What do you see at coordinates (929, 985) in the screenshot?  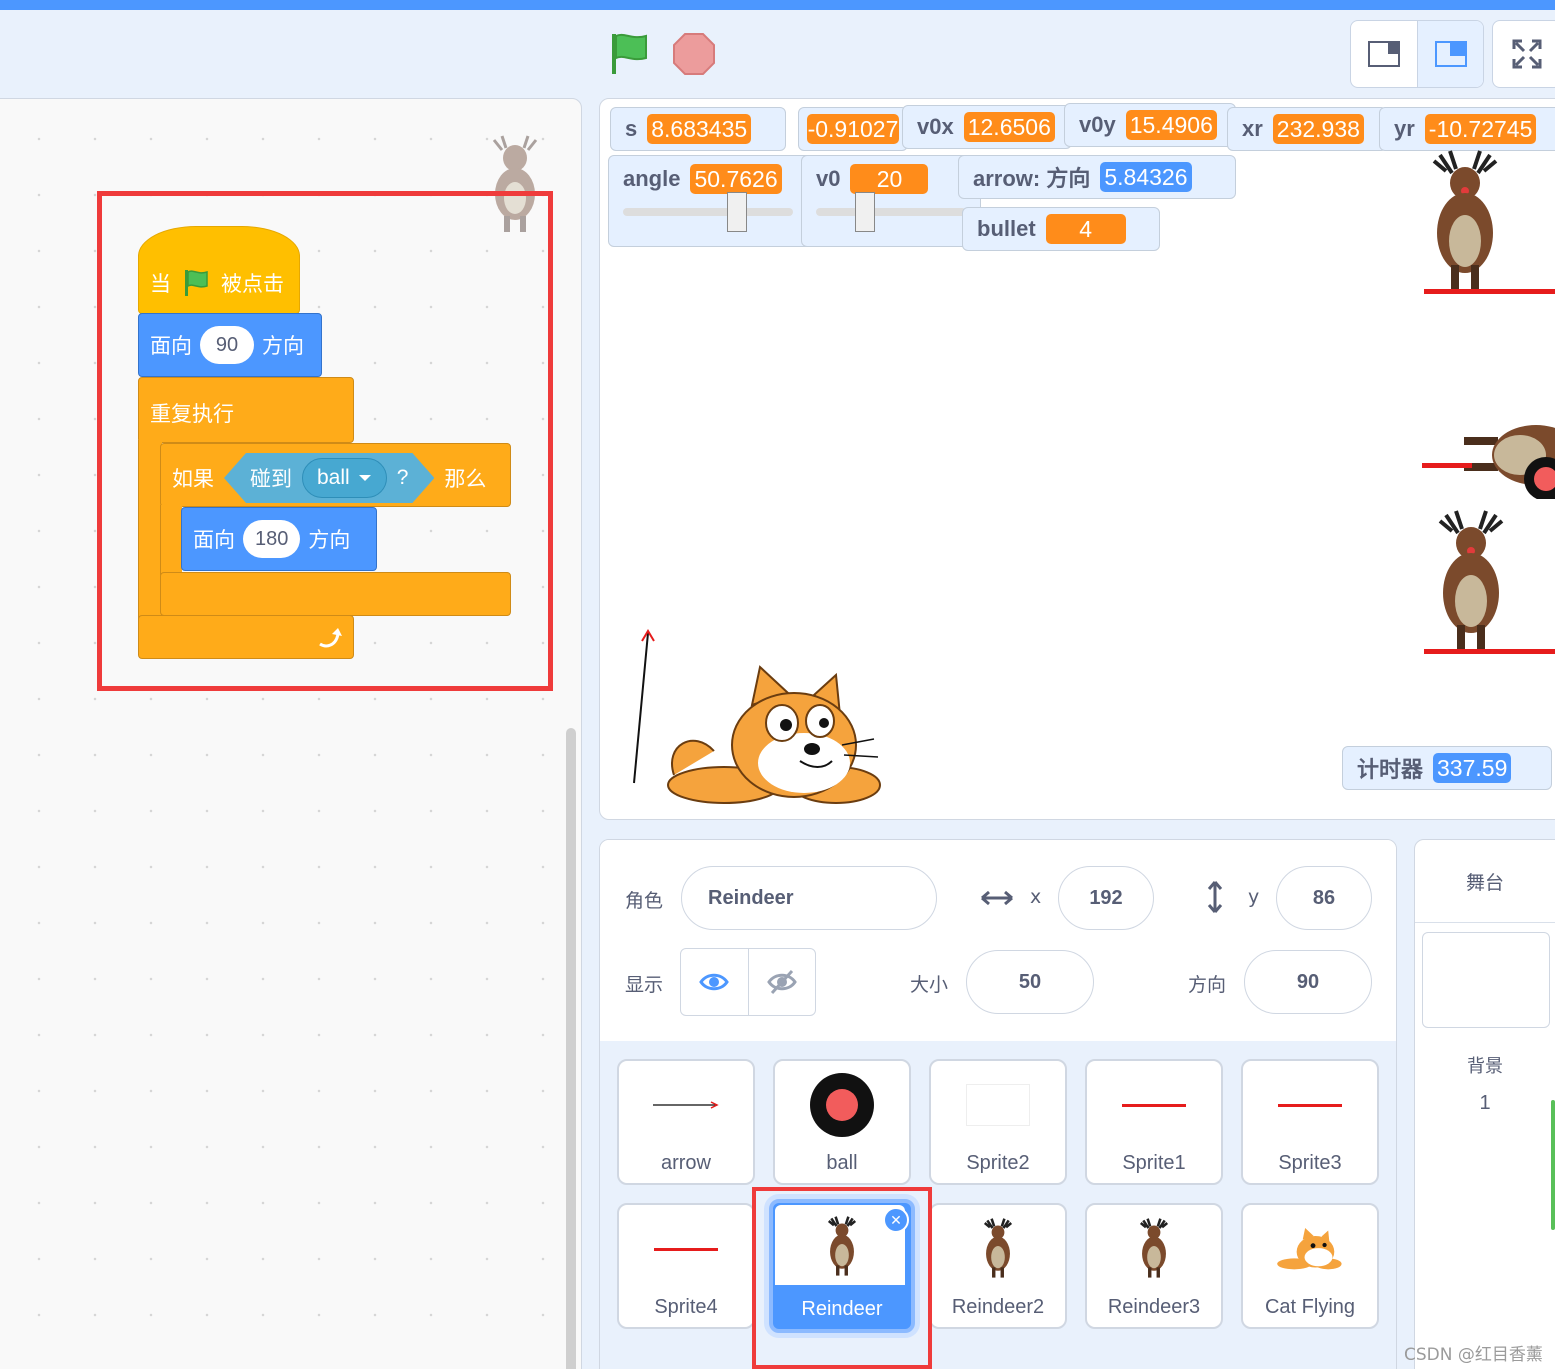 I see `size-label: 大小` at bounding box center [929, 985].